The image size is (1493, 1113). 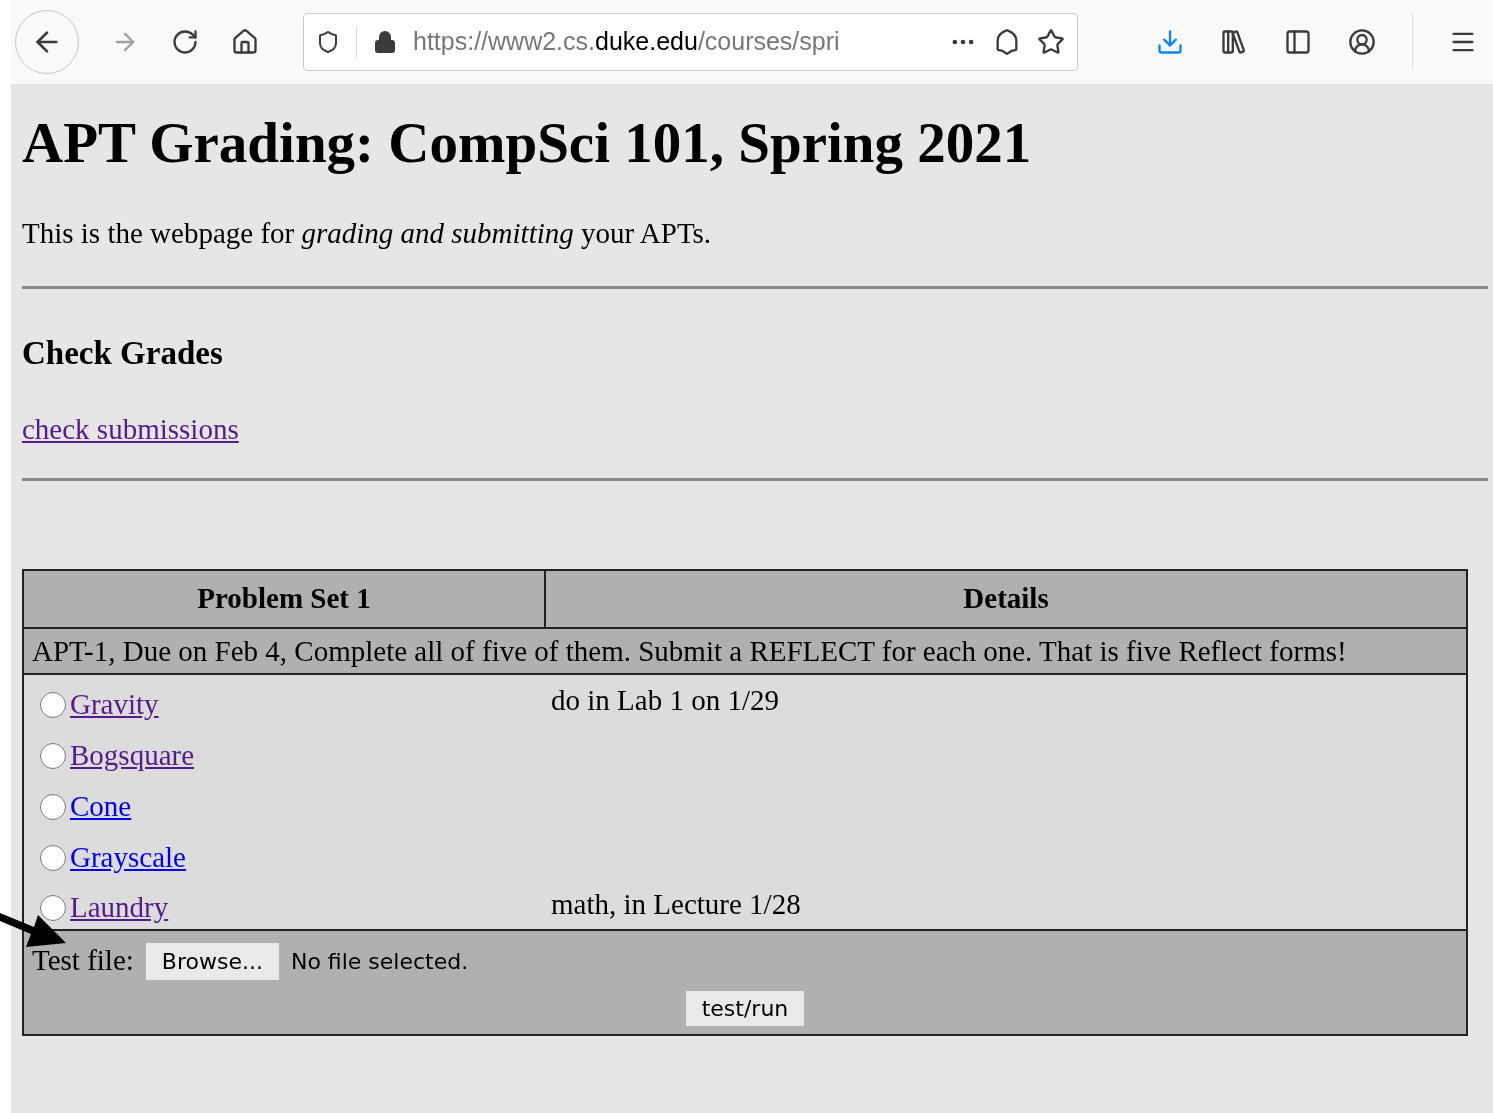 I want to click on description-cell: APT-1, Due on Feb 4, Complete all of five of them. Submit a REFLECT for each one. That is five Reflect forms!, so click(x=745, y=650).